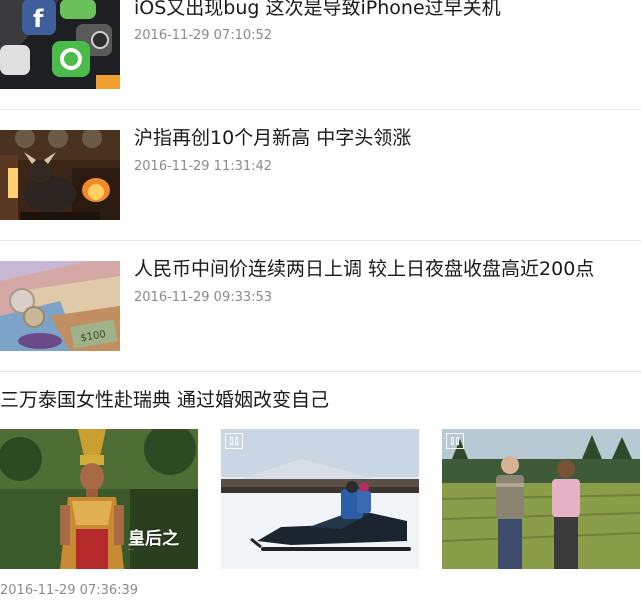  What do you see at coordinates (364, 269) in the screenshot?
I see `news-headline: 人民币中间价连续两日上调 较上日夜盘收盘高近200点` at bounding box center [364, 269].